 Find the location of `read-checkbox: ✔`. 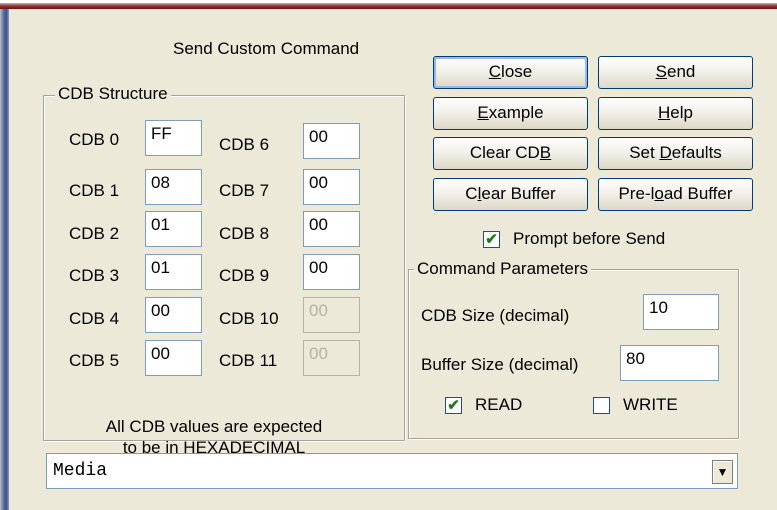

read-checkbox: ✔ is located at coordinates (453, 405).